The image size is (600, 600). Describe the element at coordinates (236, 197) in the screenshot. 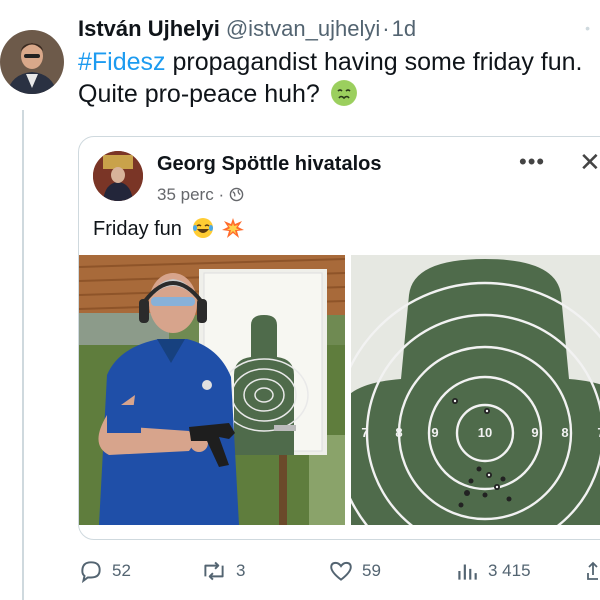

I see `globe-icon` at that location.